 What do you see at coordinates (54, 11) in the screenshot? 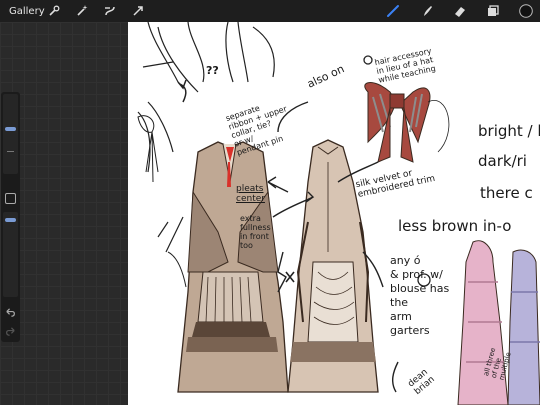
I see `wrench-icon` at bounding box center [54, 11].